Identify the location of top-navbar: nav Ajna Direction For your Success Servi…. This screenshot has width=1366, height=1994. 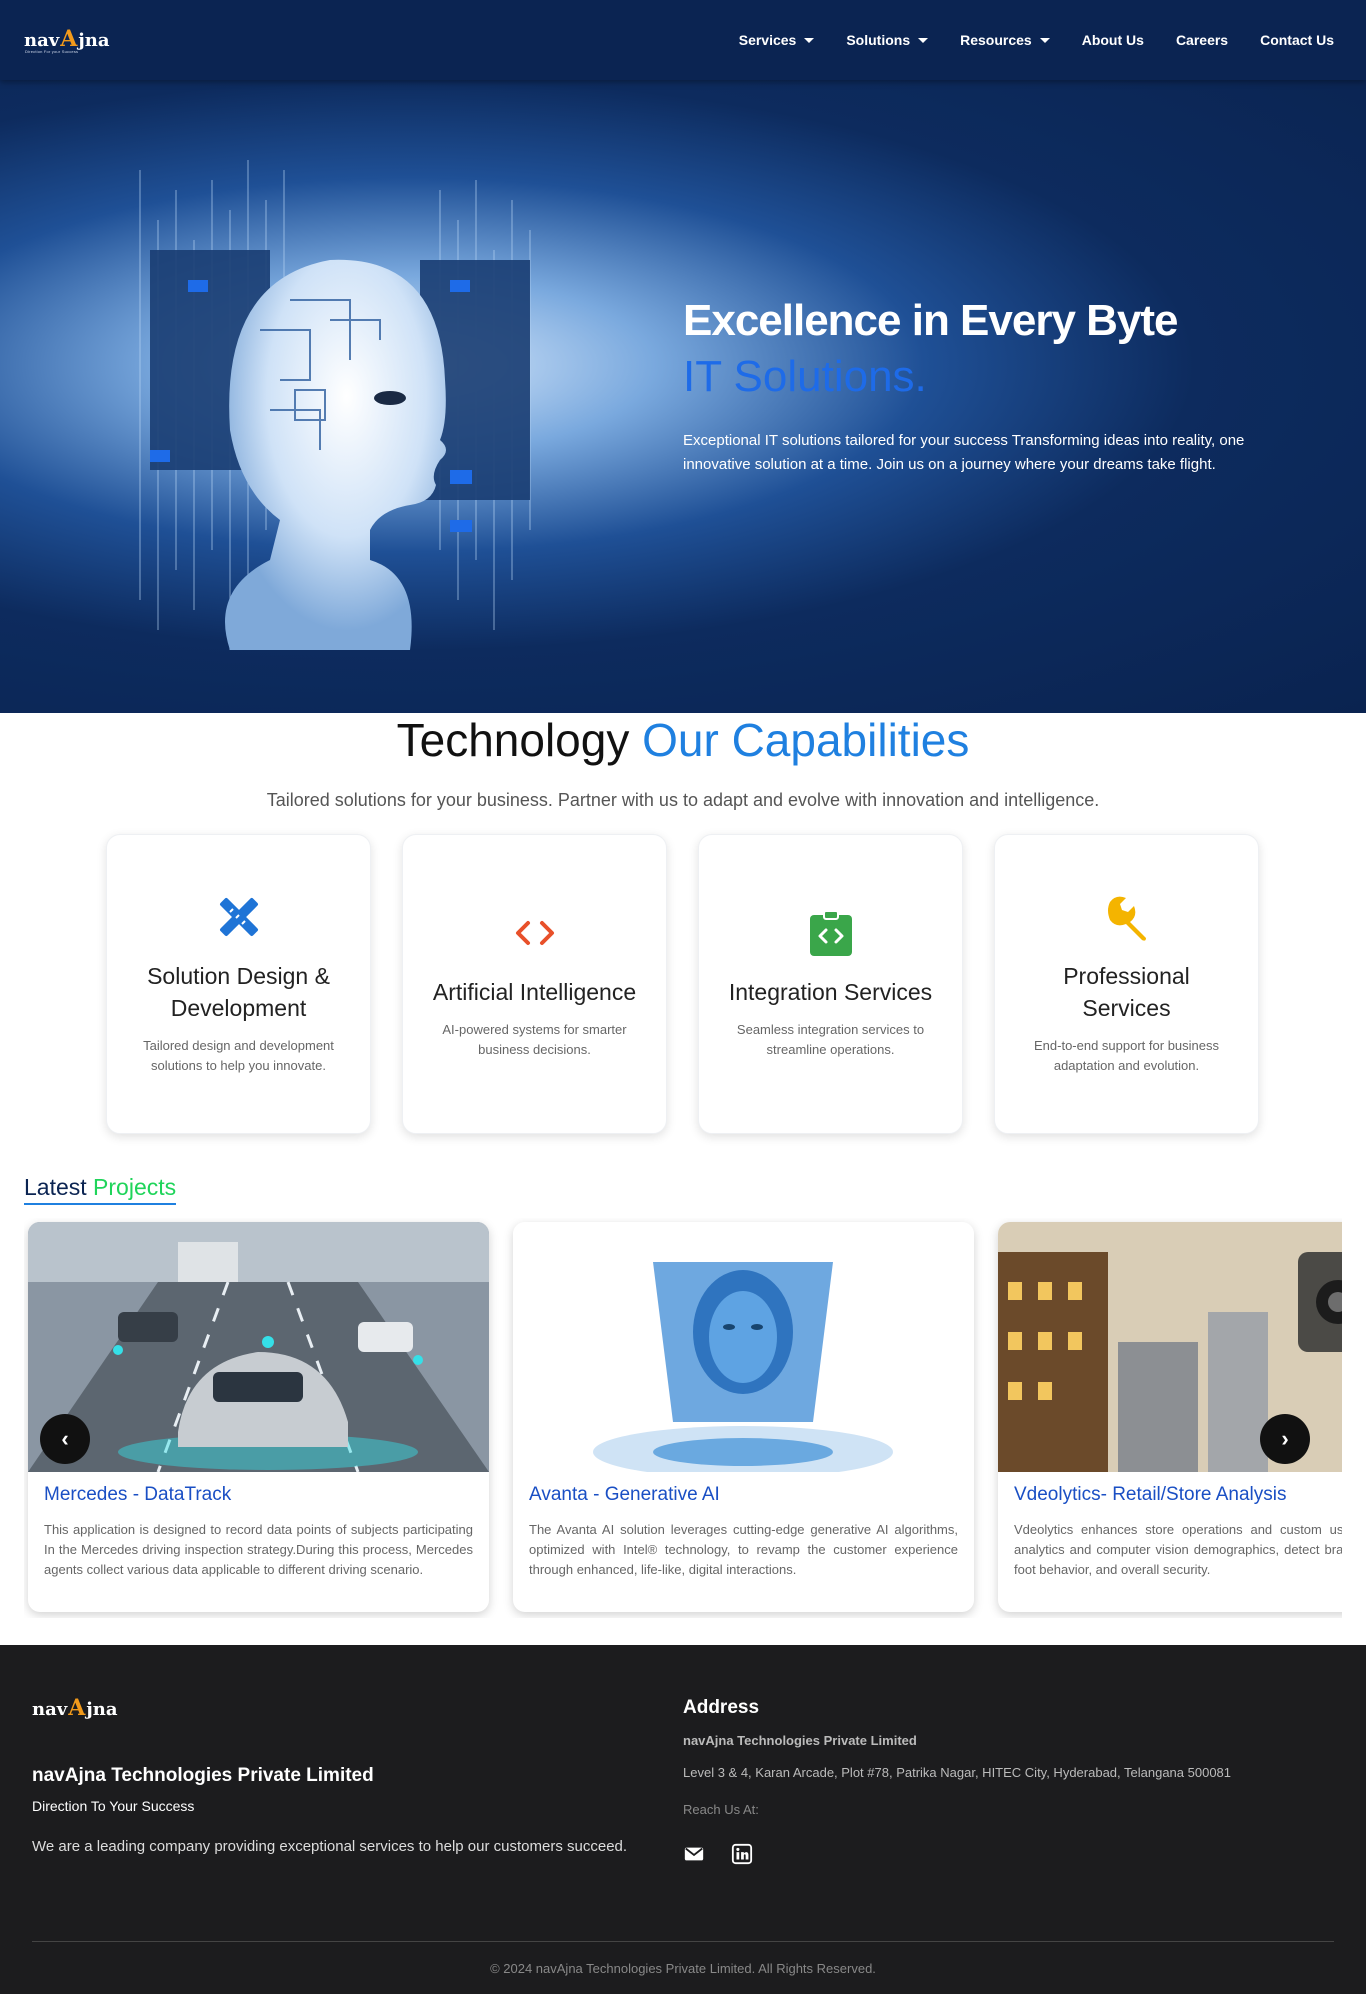
(683, 40).